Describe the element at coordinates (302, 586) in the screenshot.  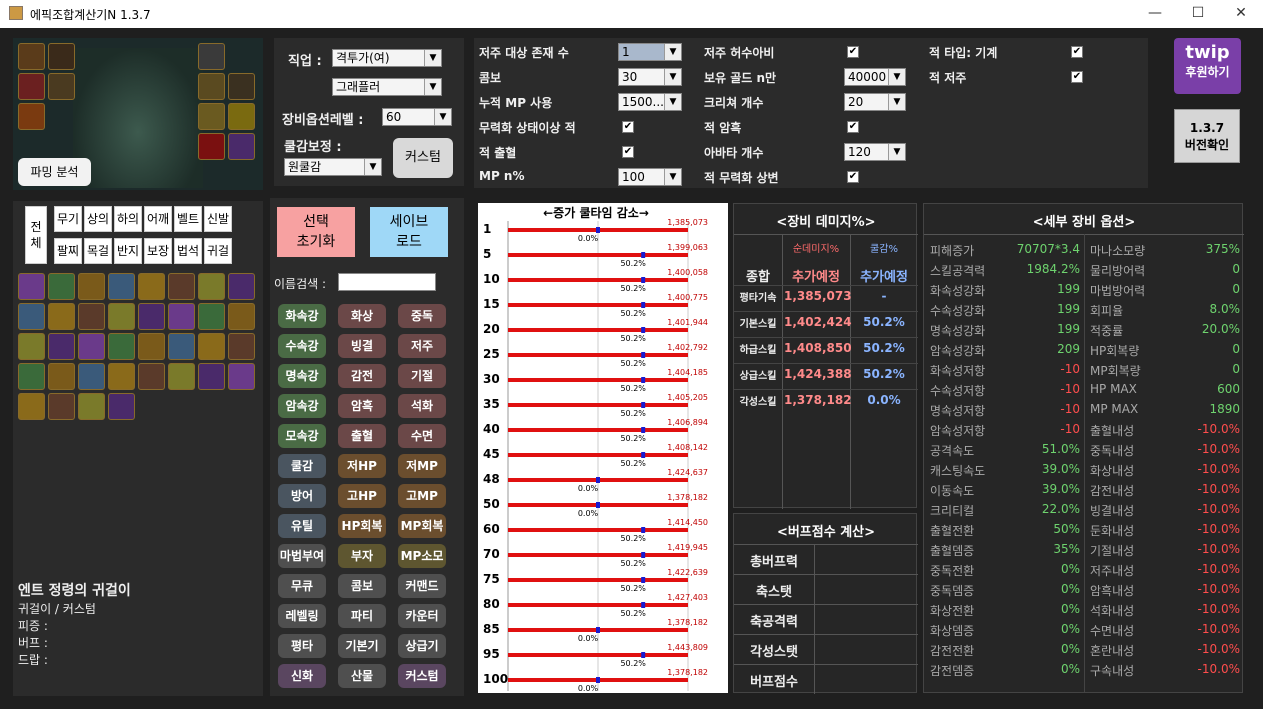
I see `filter-button: 무큐` at that location.